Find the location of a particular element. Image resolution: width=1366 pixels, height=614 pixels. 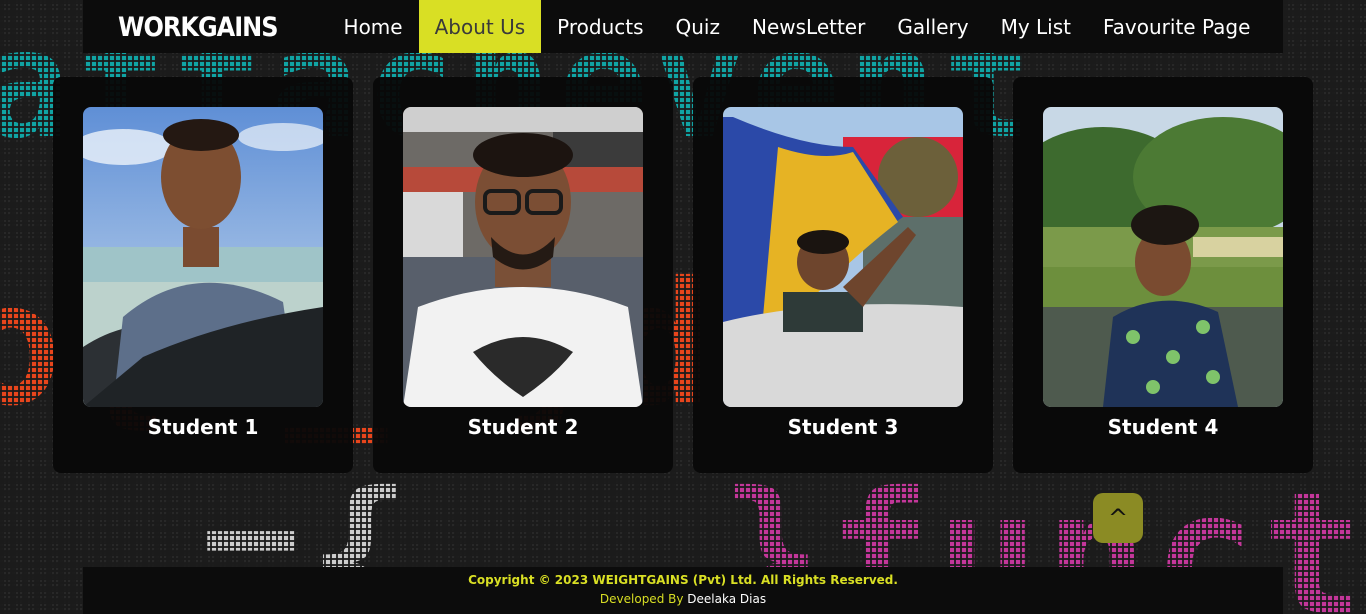

nav-gallery: Gallery is located at coordinates (932, 26).